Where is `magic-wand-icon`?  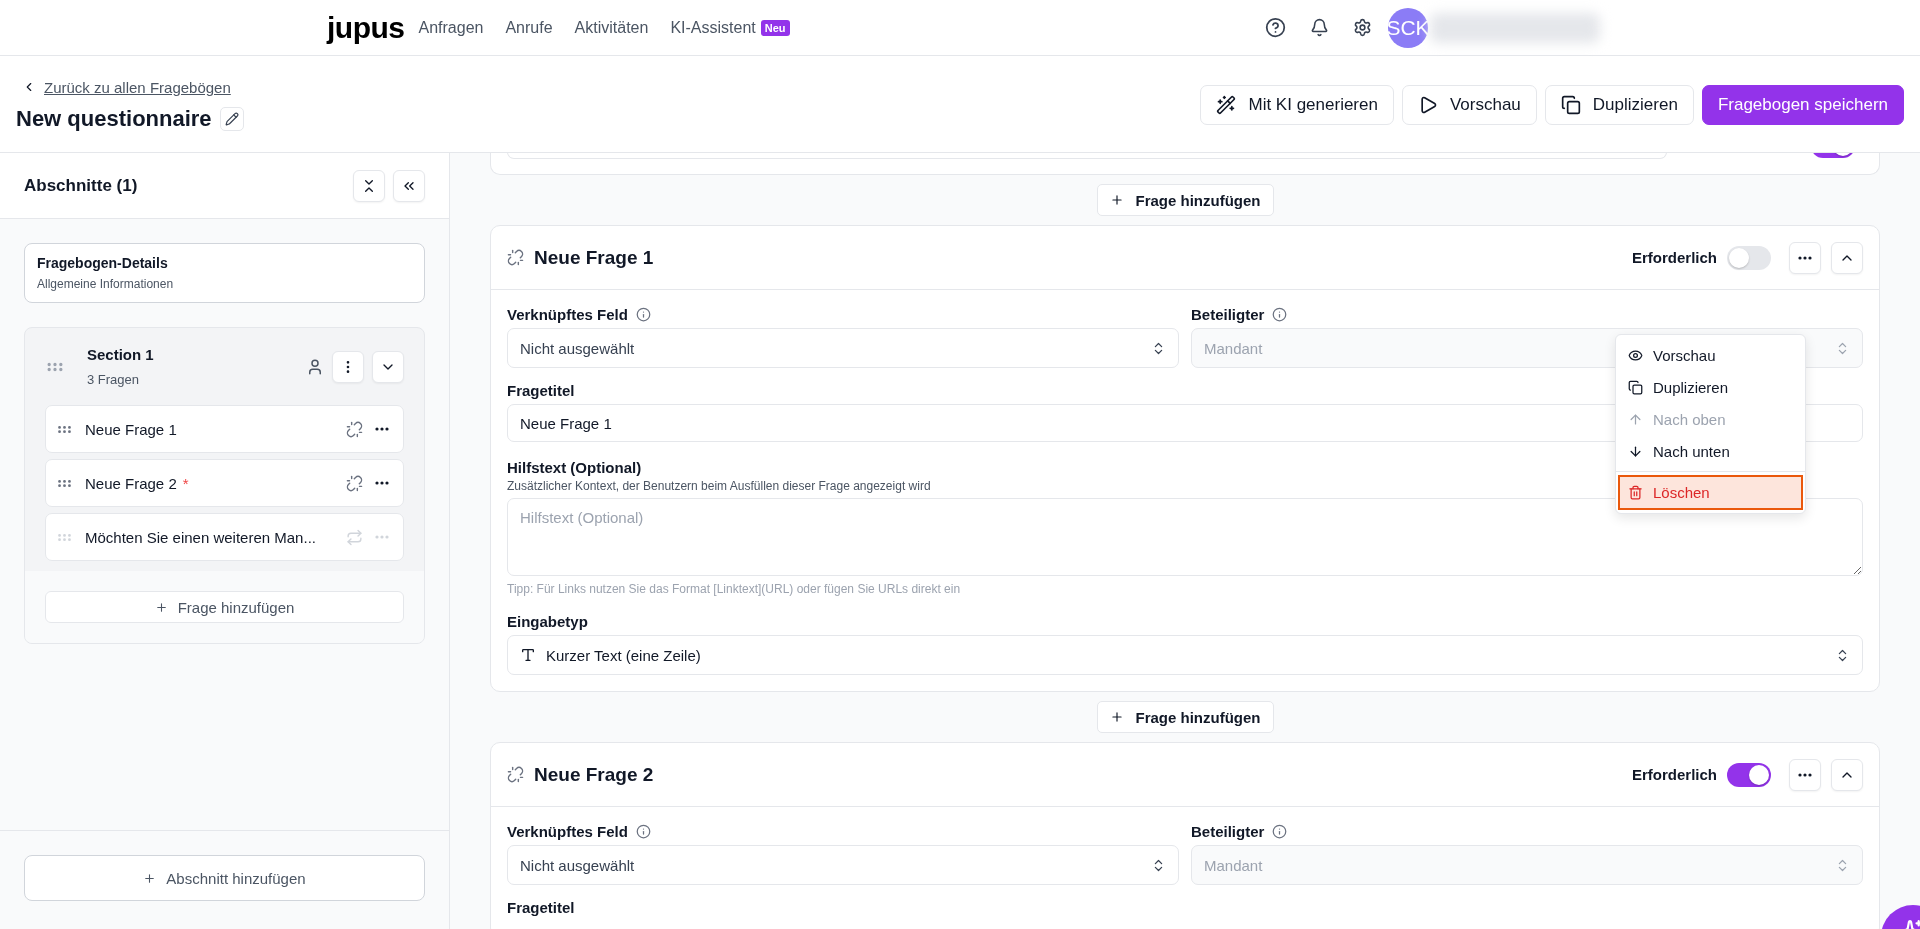 magic-wand-icon is located at coordinates (1226, 105).